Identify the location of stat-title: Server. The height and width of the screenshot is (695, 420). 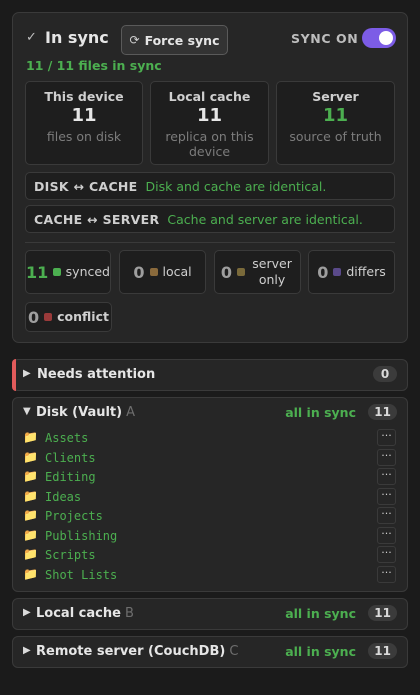
(335, 96).